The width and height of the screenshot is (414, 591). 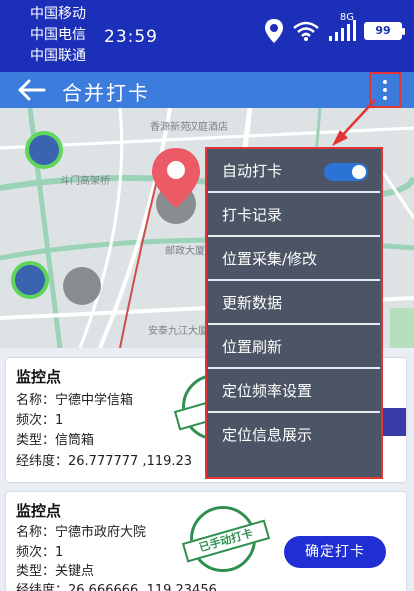 I want to click on card-name: 名称：宁德中学信箱, so click(x=75, y=400).